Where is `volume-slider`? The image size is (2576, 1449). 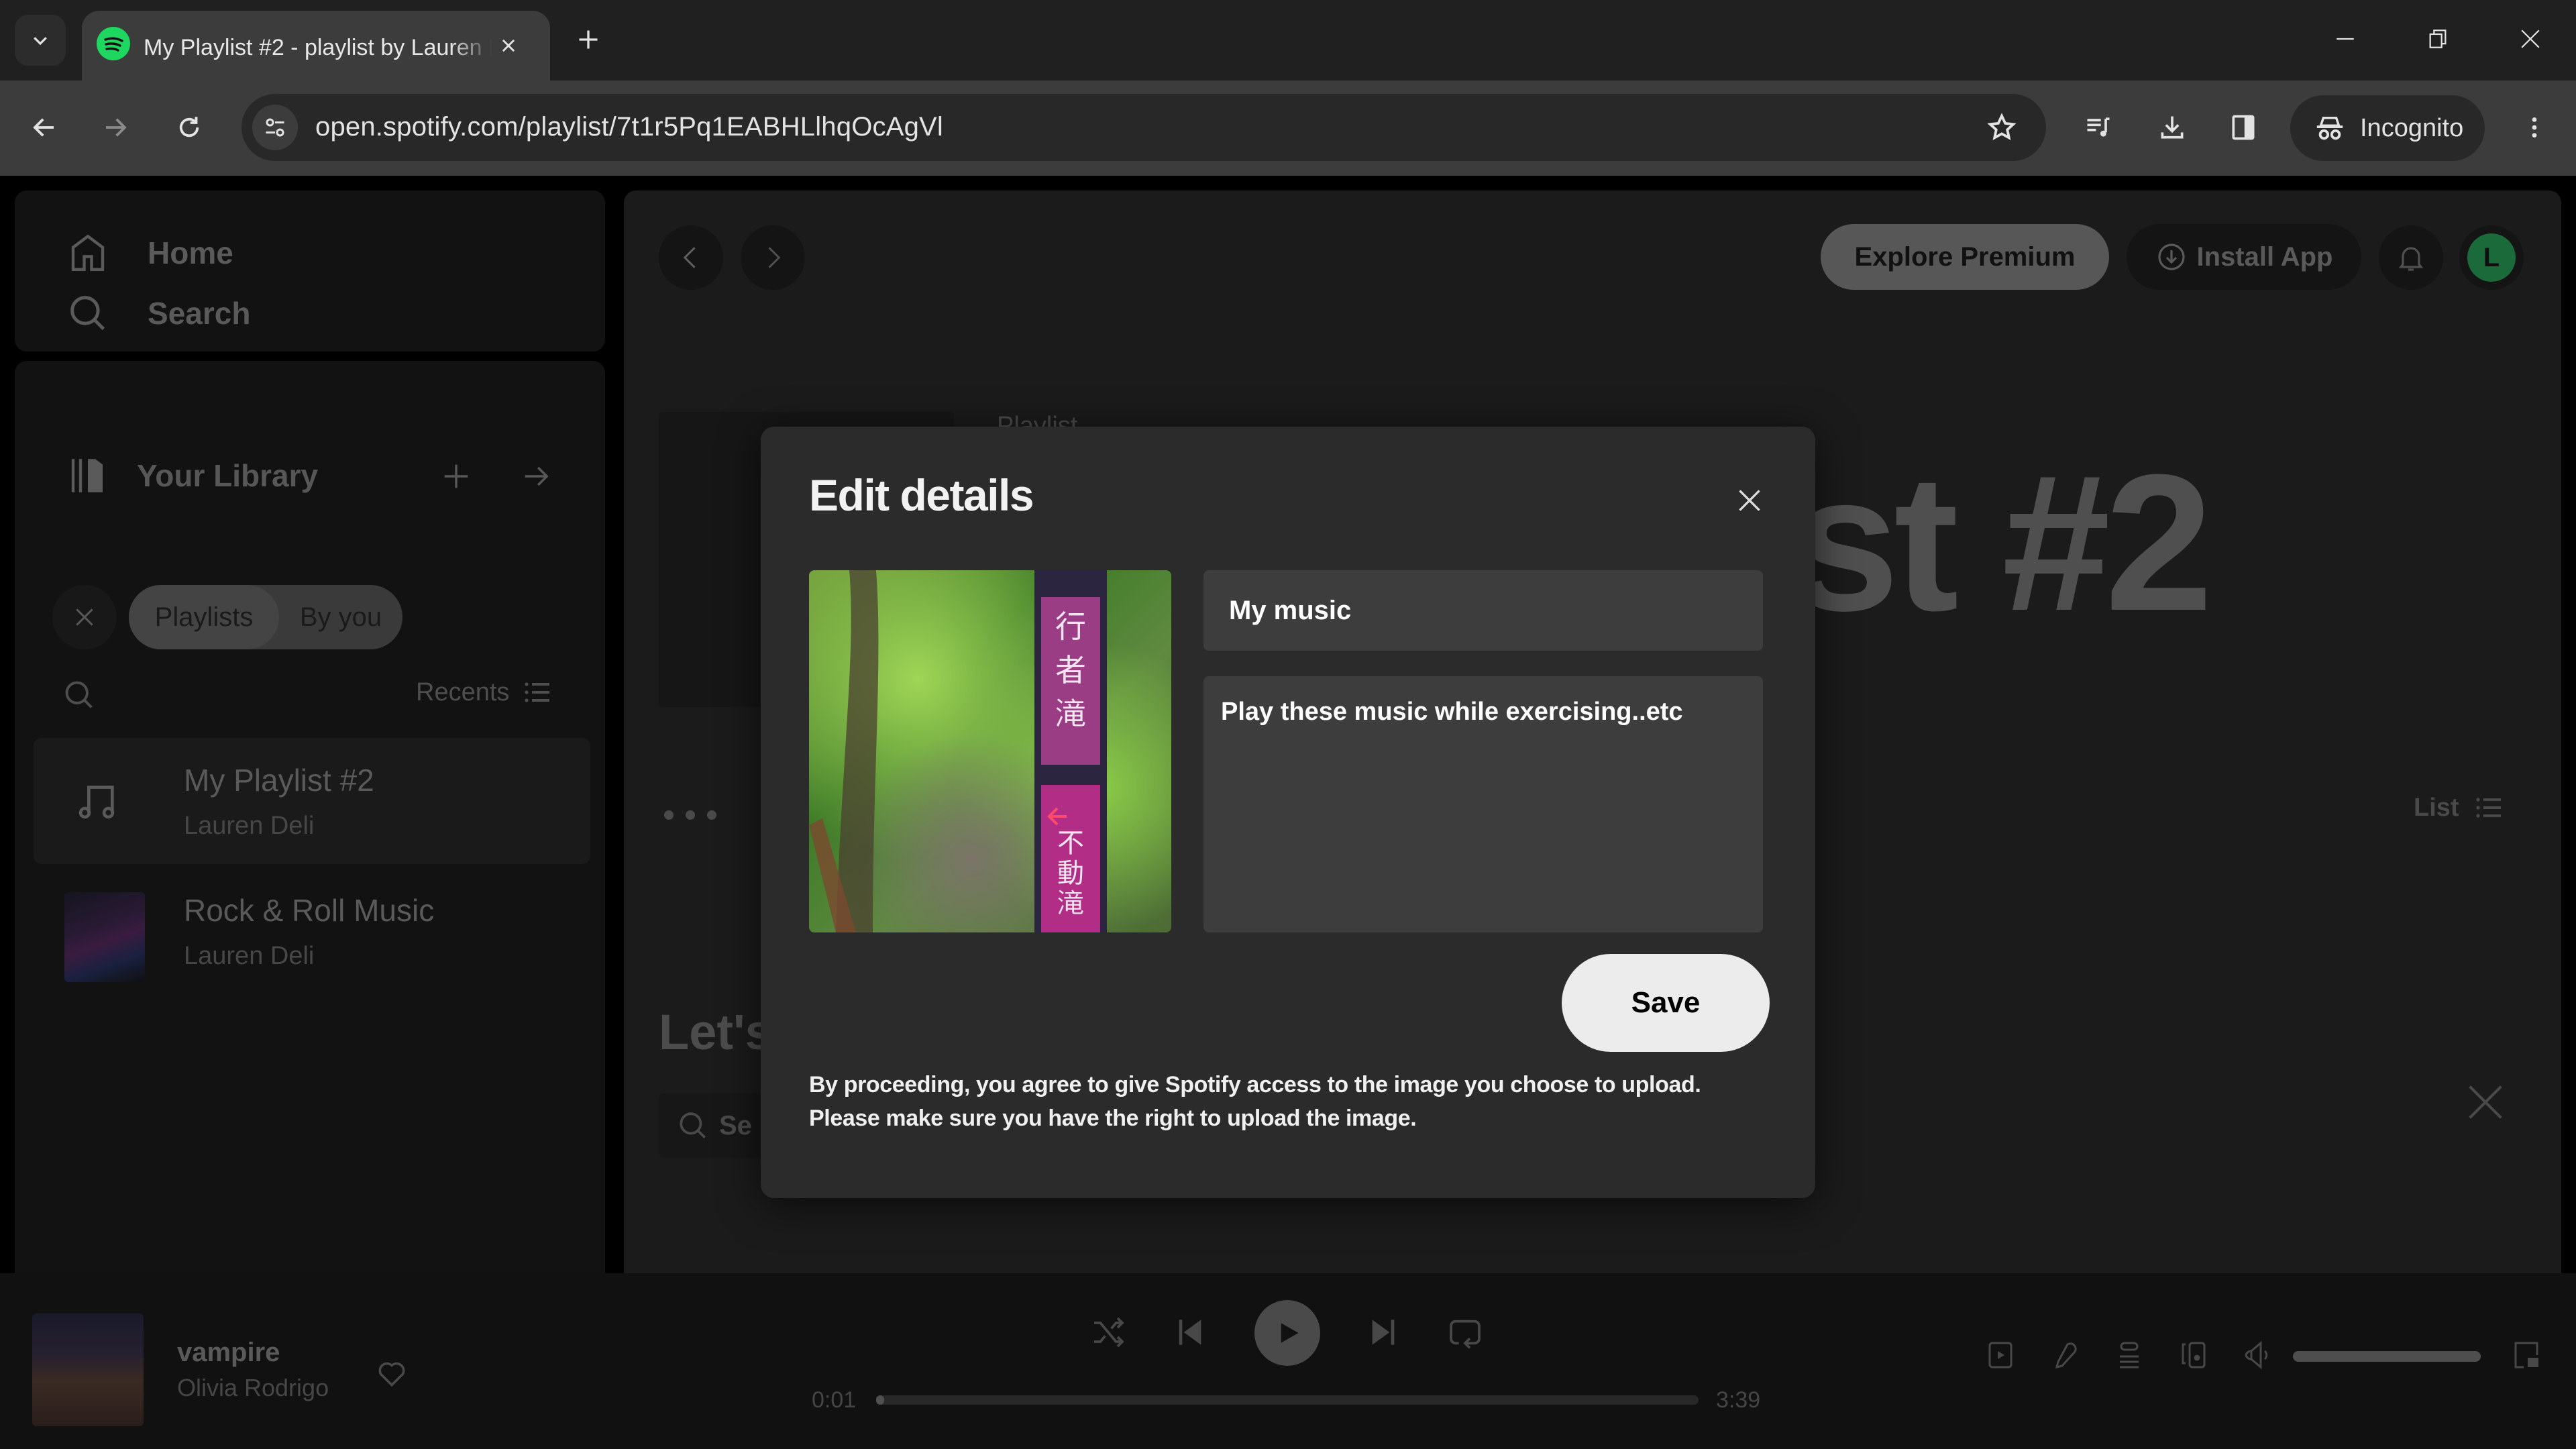
volume-slider is located at coordinates (2387, 1356).